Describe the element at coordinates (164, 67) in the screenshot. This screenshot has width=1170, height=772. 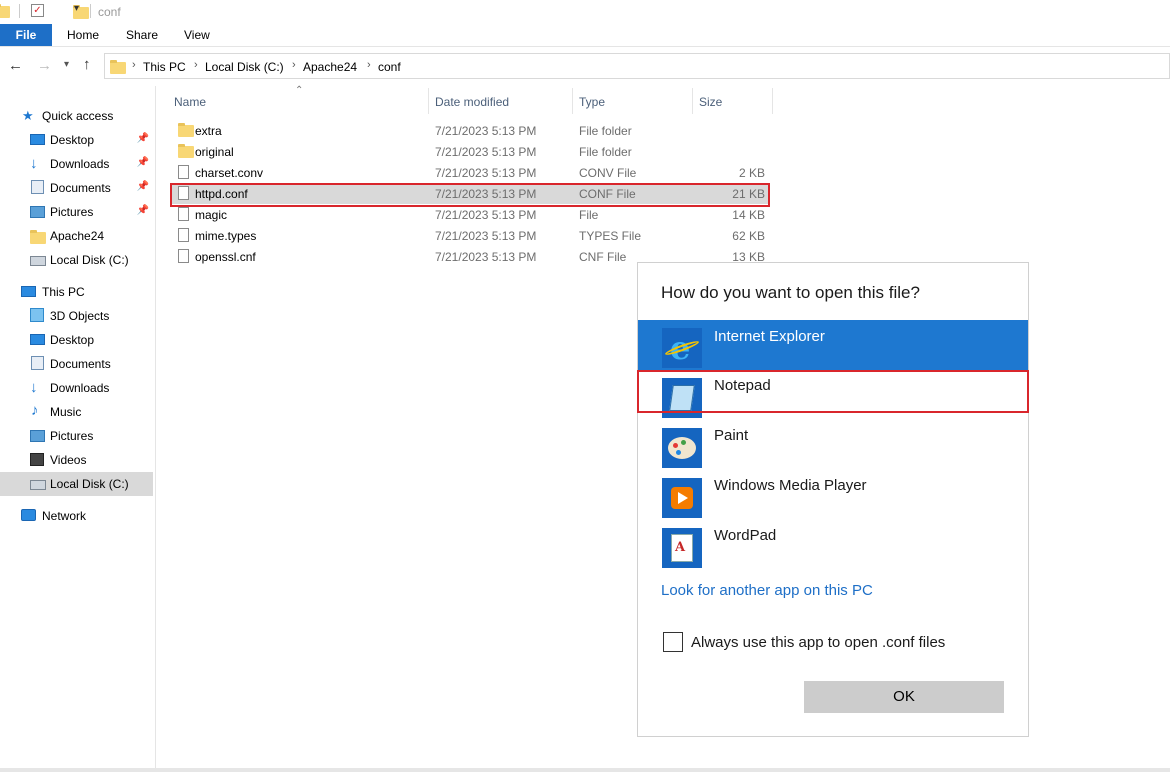
I see `breadcrumb-this-pc: This PC` at that location.